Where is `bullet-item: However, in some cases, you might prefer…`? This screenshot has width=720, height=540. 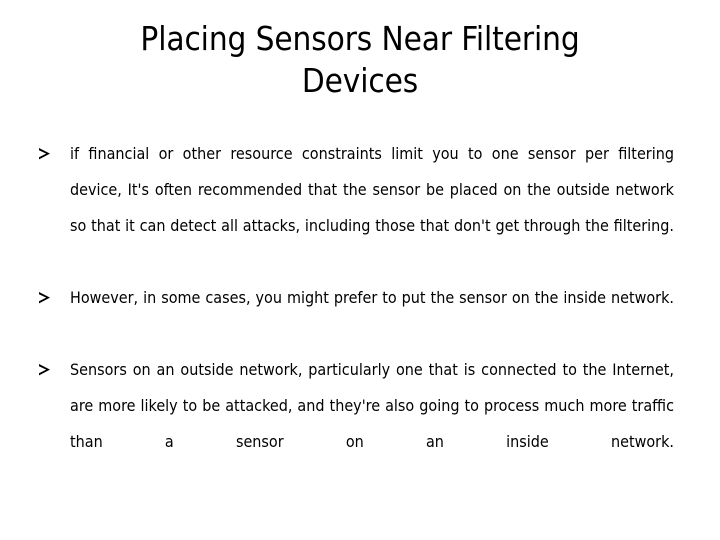 bullet-item: However, in some cases, you might prefer… is located at coordinates (356, 316).